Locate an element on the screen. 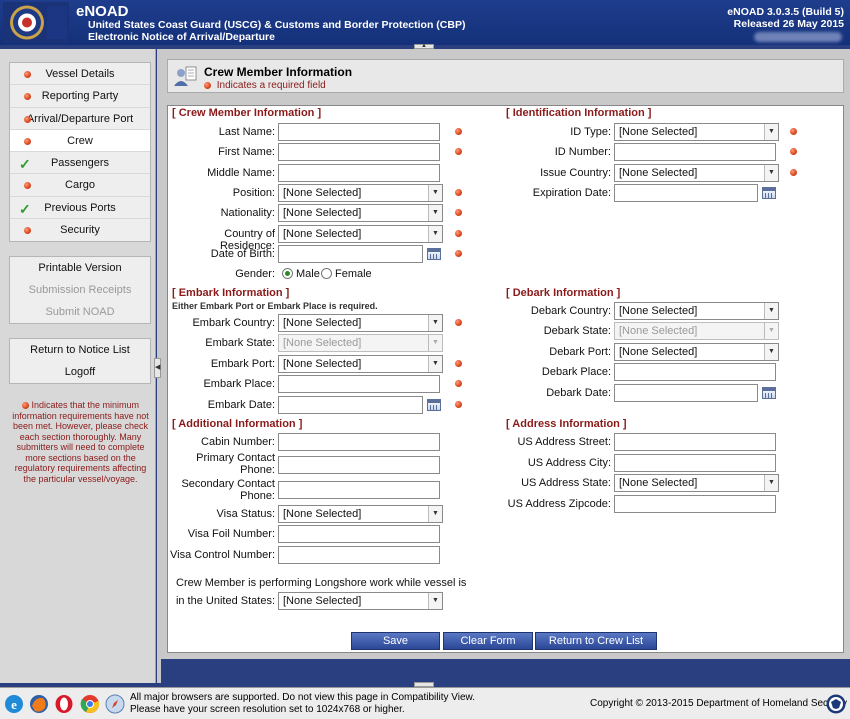  crew-info-section-title: [ Crew Member Information ] is located at coordinates (247, 113).